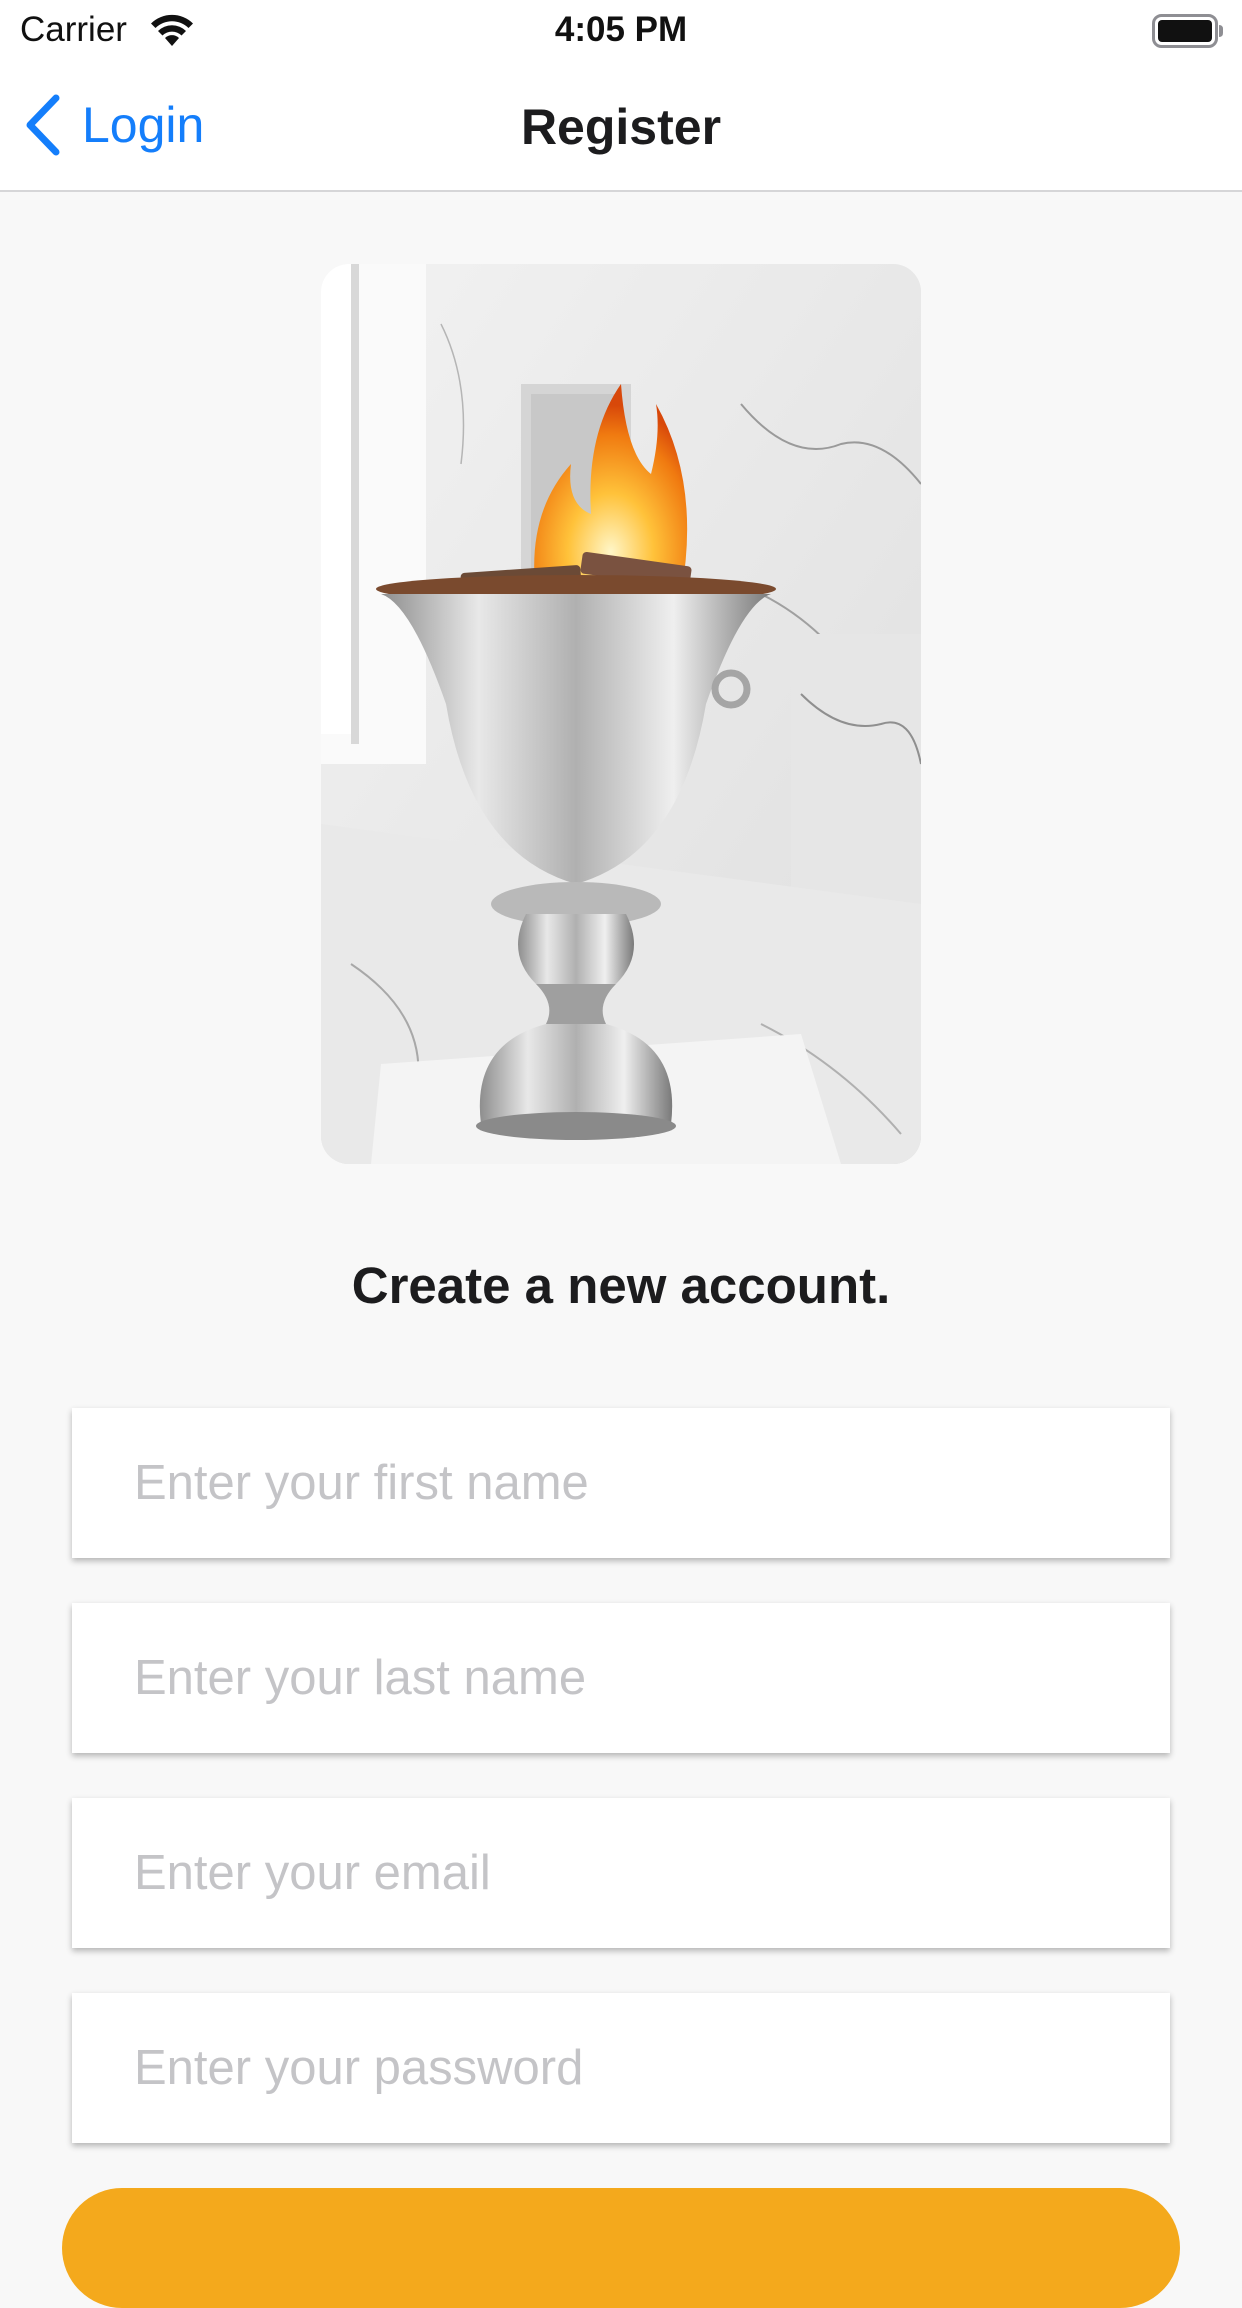  I want to click on email-field-container, so click(621, 1873).